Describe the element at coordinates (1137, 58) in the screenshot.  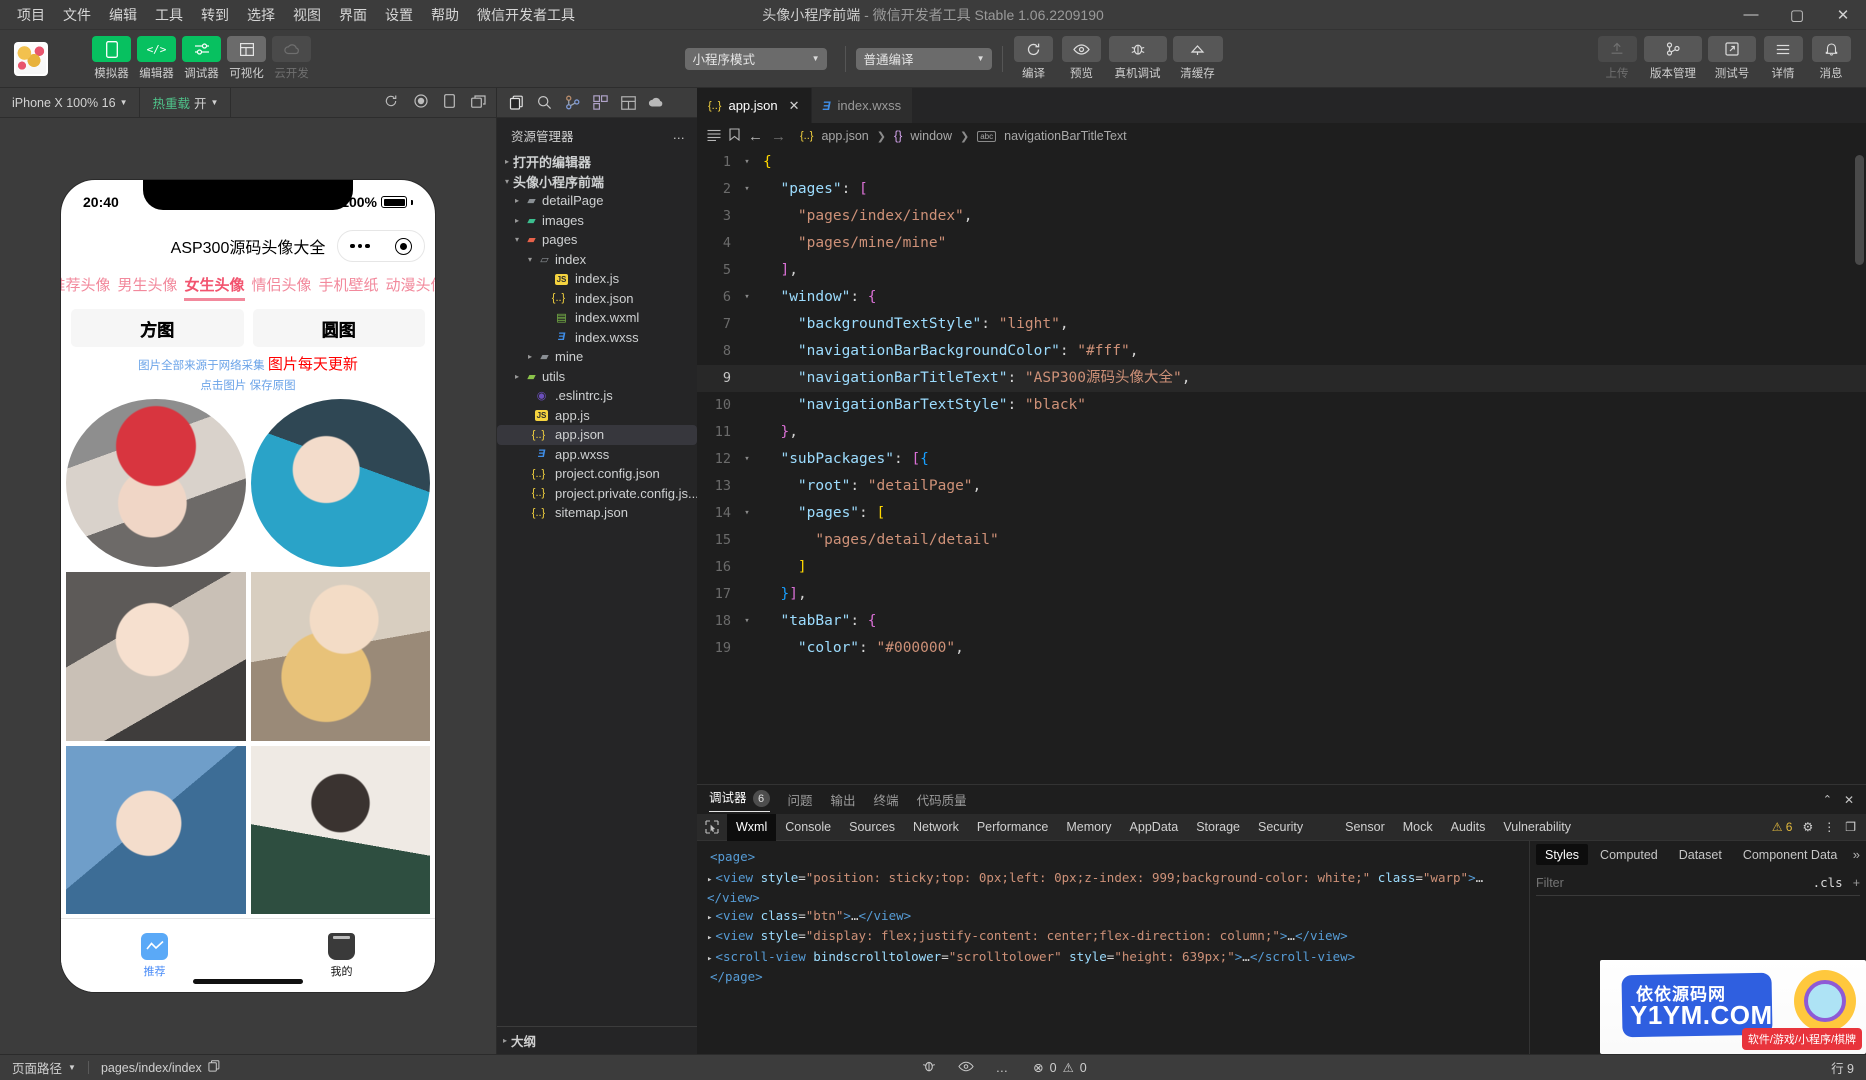
I see `real-device-debug-button: 真机调试` at that location.